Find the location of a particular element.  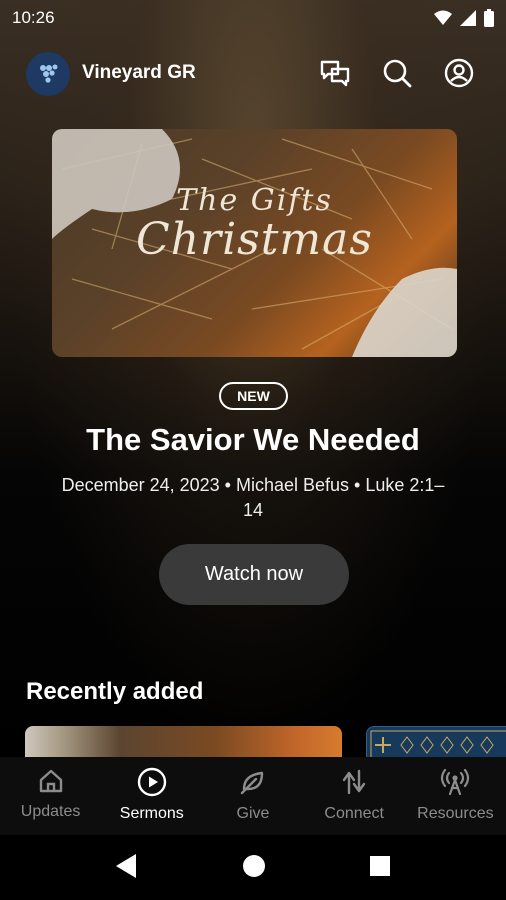

profile-button is located at coordinates (459, 73).